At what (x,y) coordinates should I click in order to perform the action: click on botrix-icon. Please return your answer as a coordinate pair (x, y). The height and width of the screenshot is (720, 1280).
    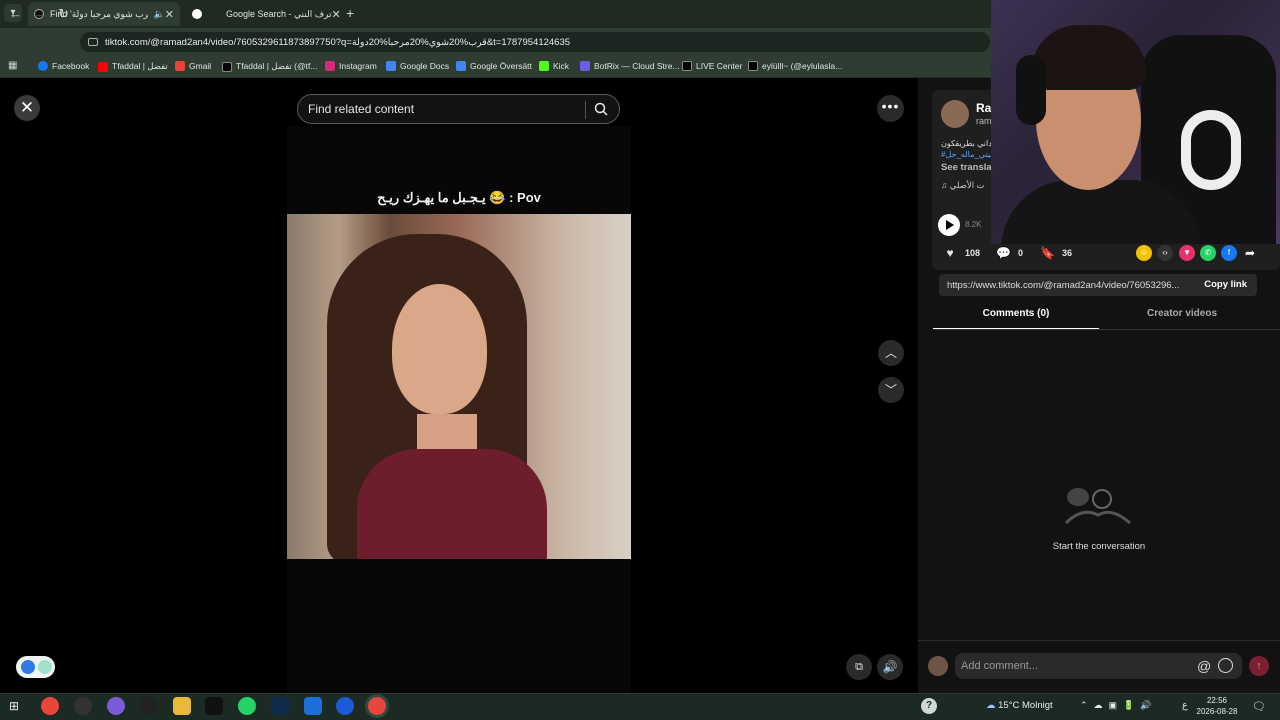
    Looking at the image, I should click on (585, 66).